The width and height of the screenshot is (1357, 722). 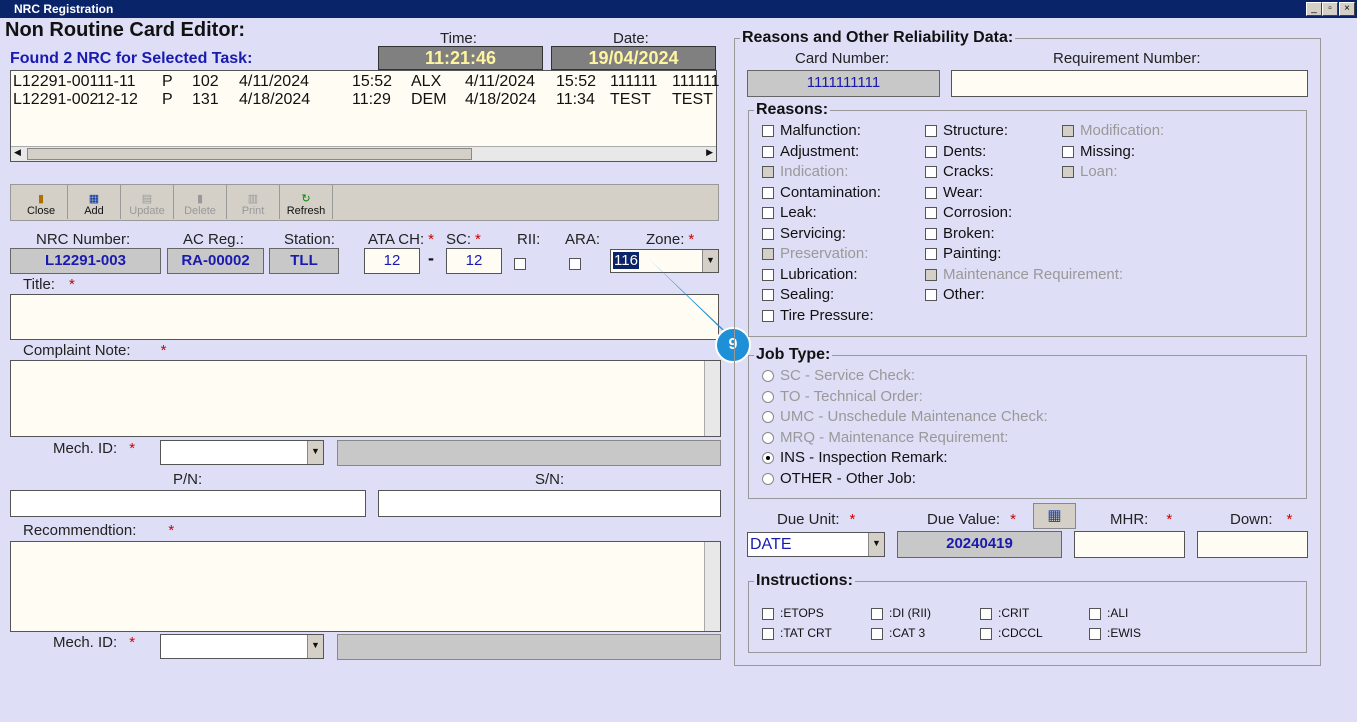 What do you see at coordinates (925, 633) in the screenshot?
I see `instruction-checkbox-item: :CAT 3` at bounding box center [925, 633].